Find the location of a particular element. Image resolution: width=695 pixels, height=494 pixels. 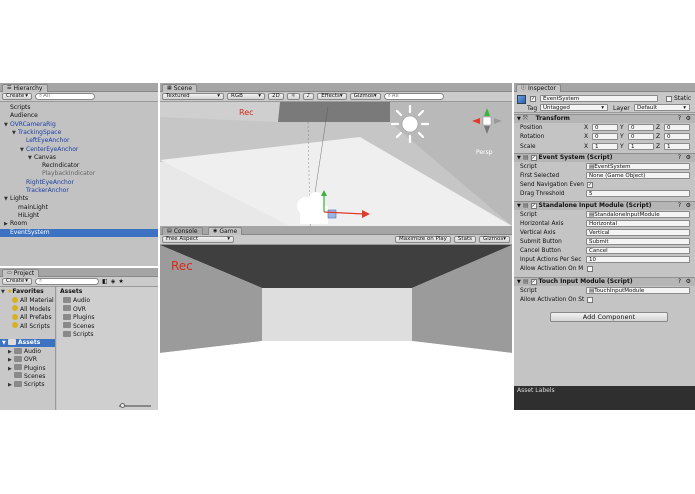

hierarchy-item: ▼ TrackingSpace is located at coordinates (79, 133).